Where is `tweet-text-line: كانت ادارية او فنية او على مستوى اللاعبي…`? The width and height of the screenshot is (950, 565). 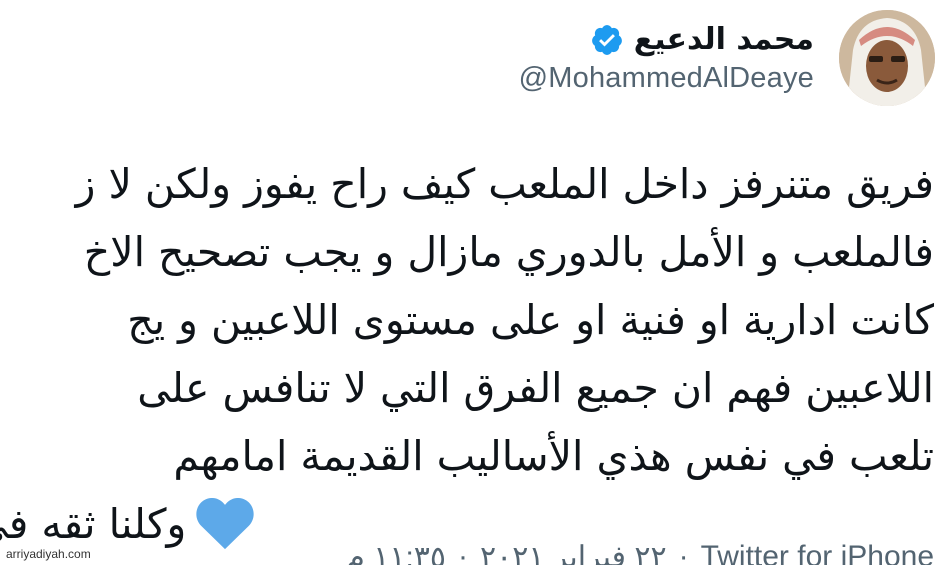
tweet-text-line: كانت ادارية او فنية او على مستوى اللاعبي… is located at coordinates (530, 320).